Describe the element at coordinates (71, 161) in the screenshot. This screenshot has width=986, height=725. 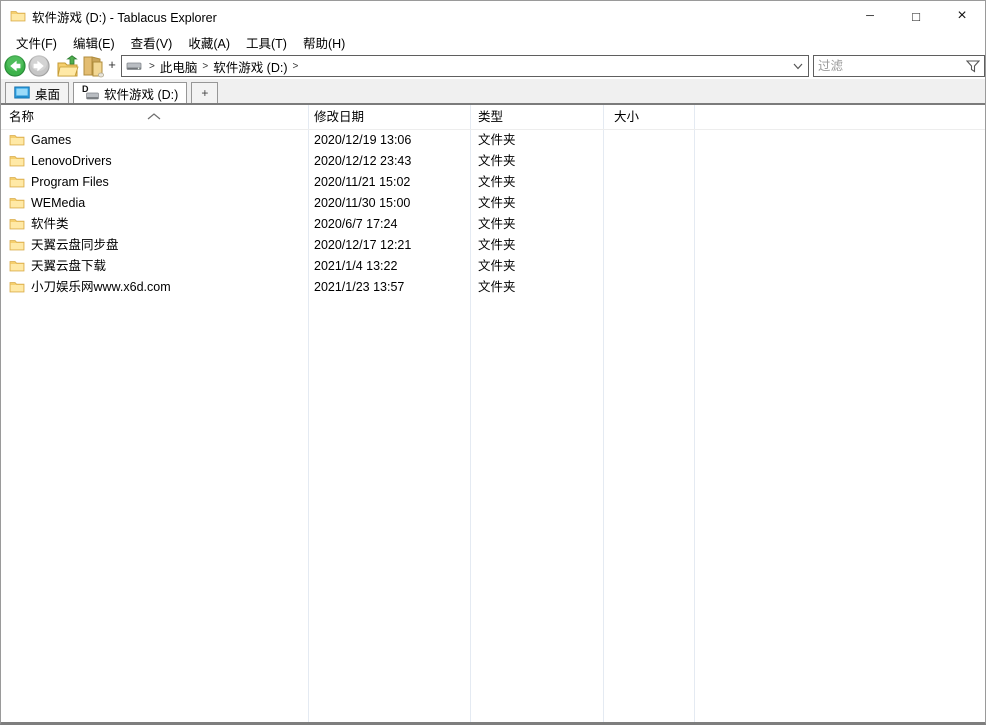
I see `file-name: LenovoDrivers` at that location.